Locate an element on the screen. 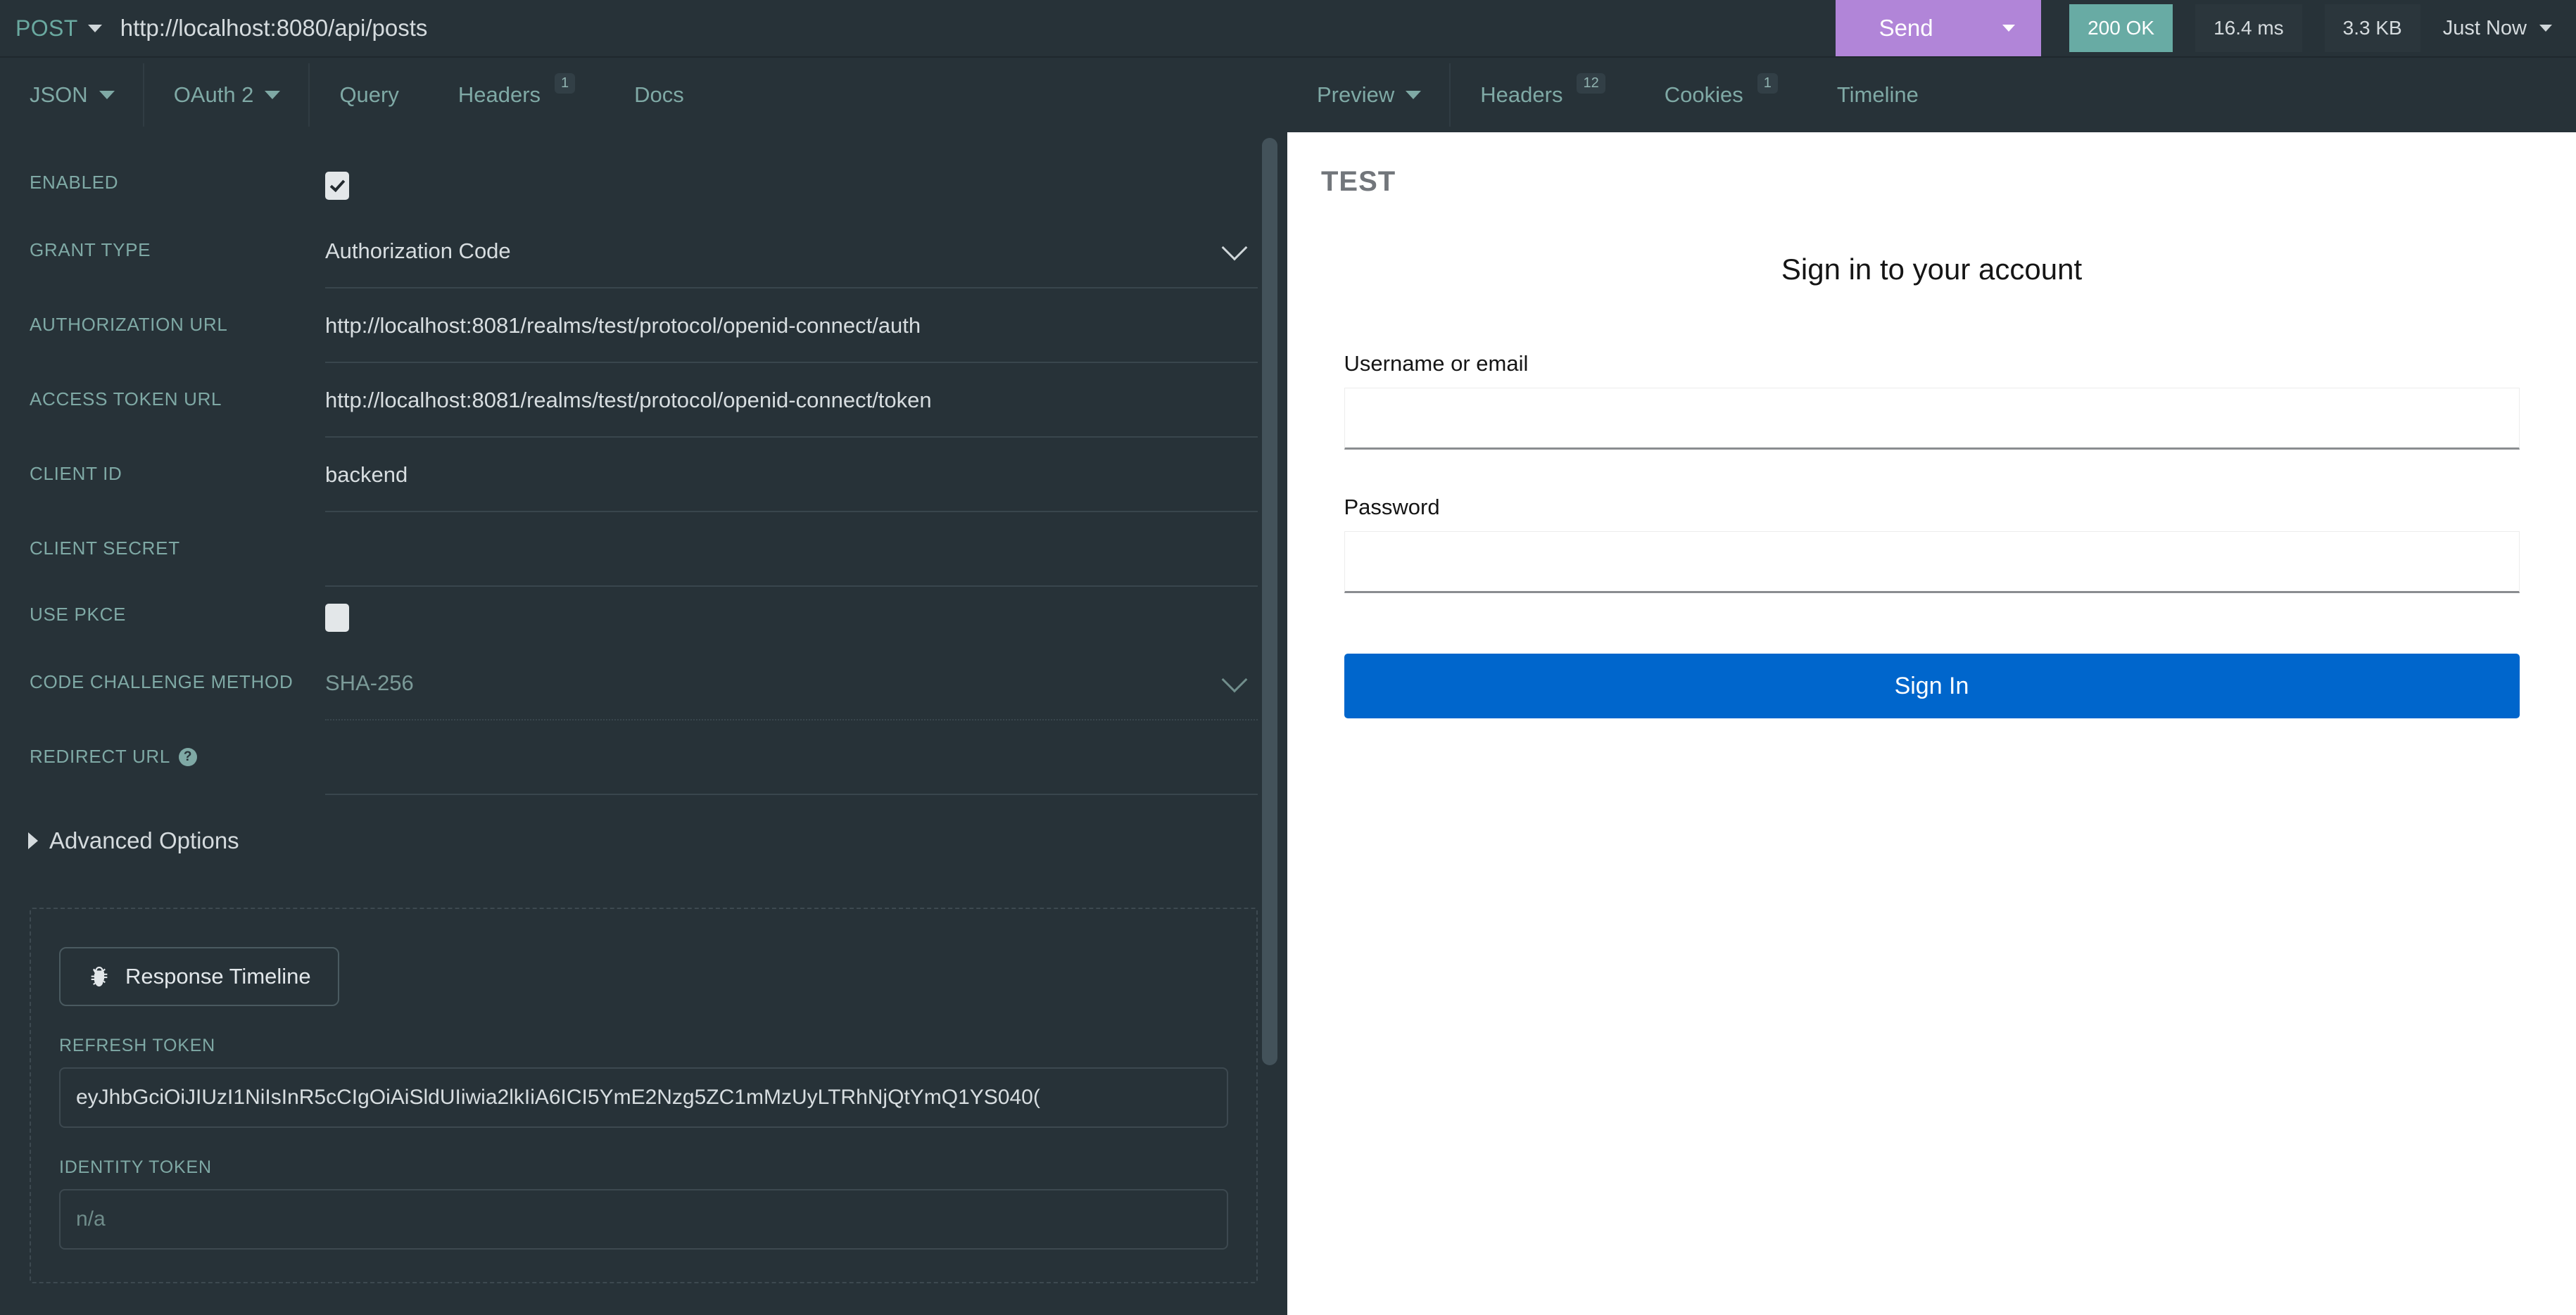 Image resolution: width=2576 pixels, height=1315 pixels. request-pane-scrollbar is located at coordinates (1269, 723).